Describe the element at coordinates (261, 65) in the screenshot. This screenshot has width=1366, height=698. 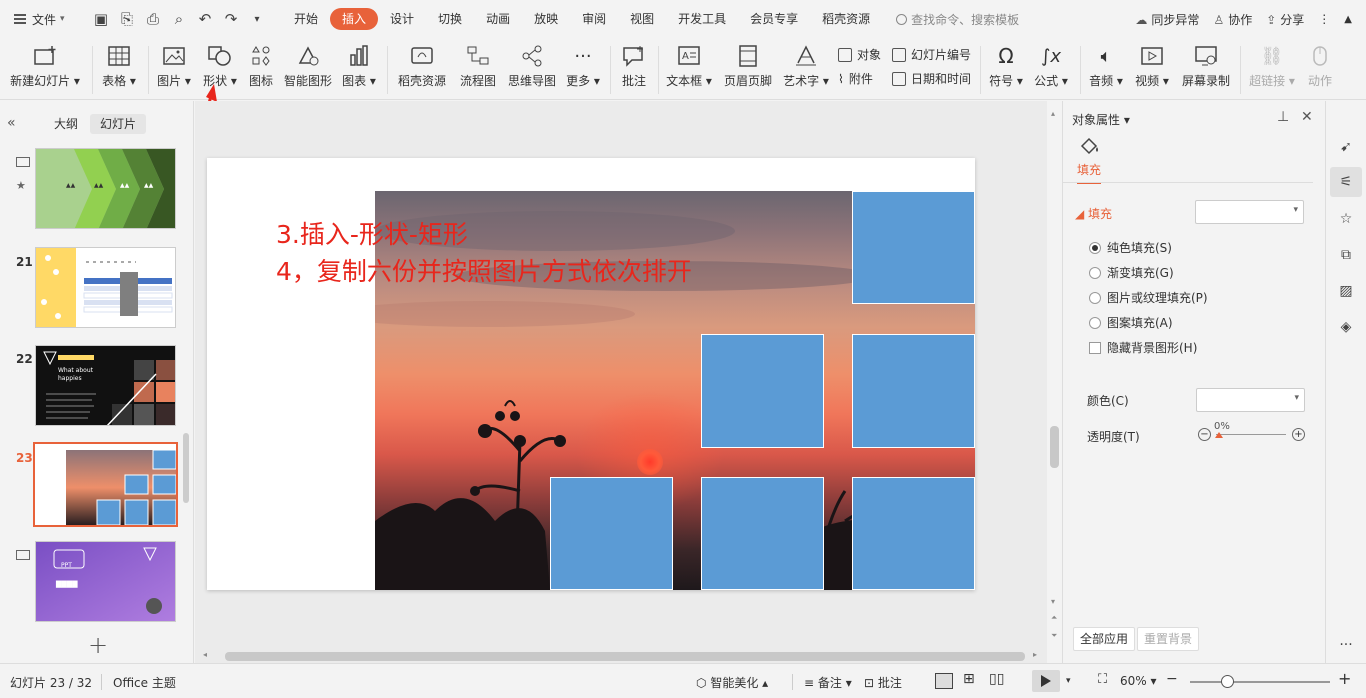
I see `icon-button: 图标` at that location.